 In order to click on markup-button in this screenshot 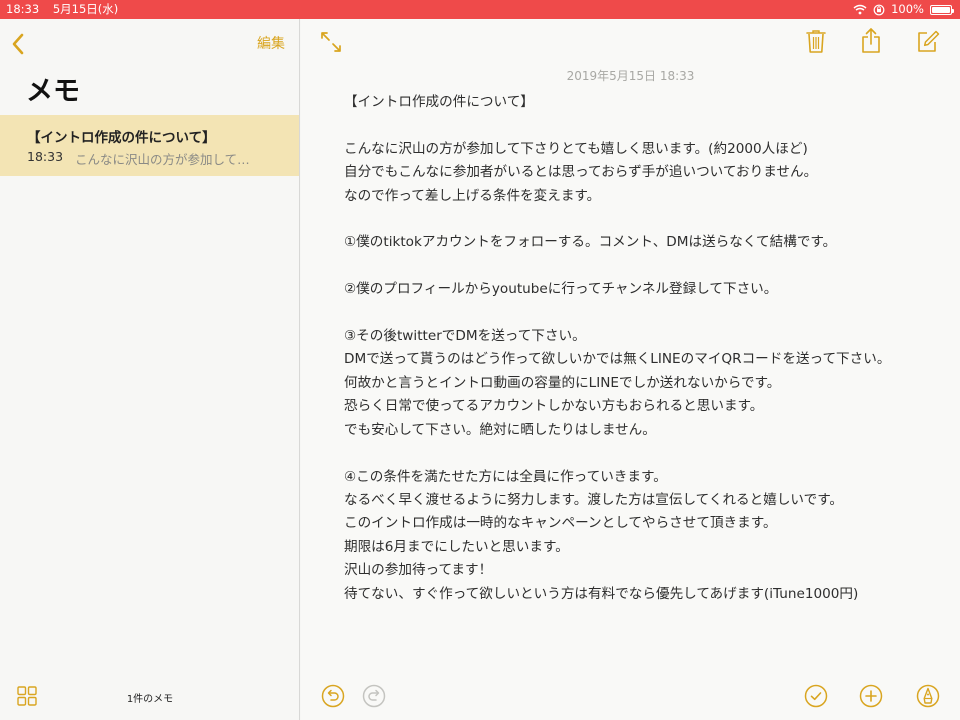, I will do `click(928, 696)`.